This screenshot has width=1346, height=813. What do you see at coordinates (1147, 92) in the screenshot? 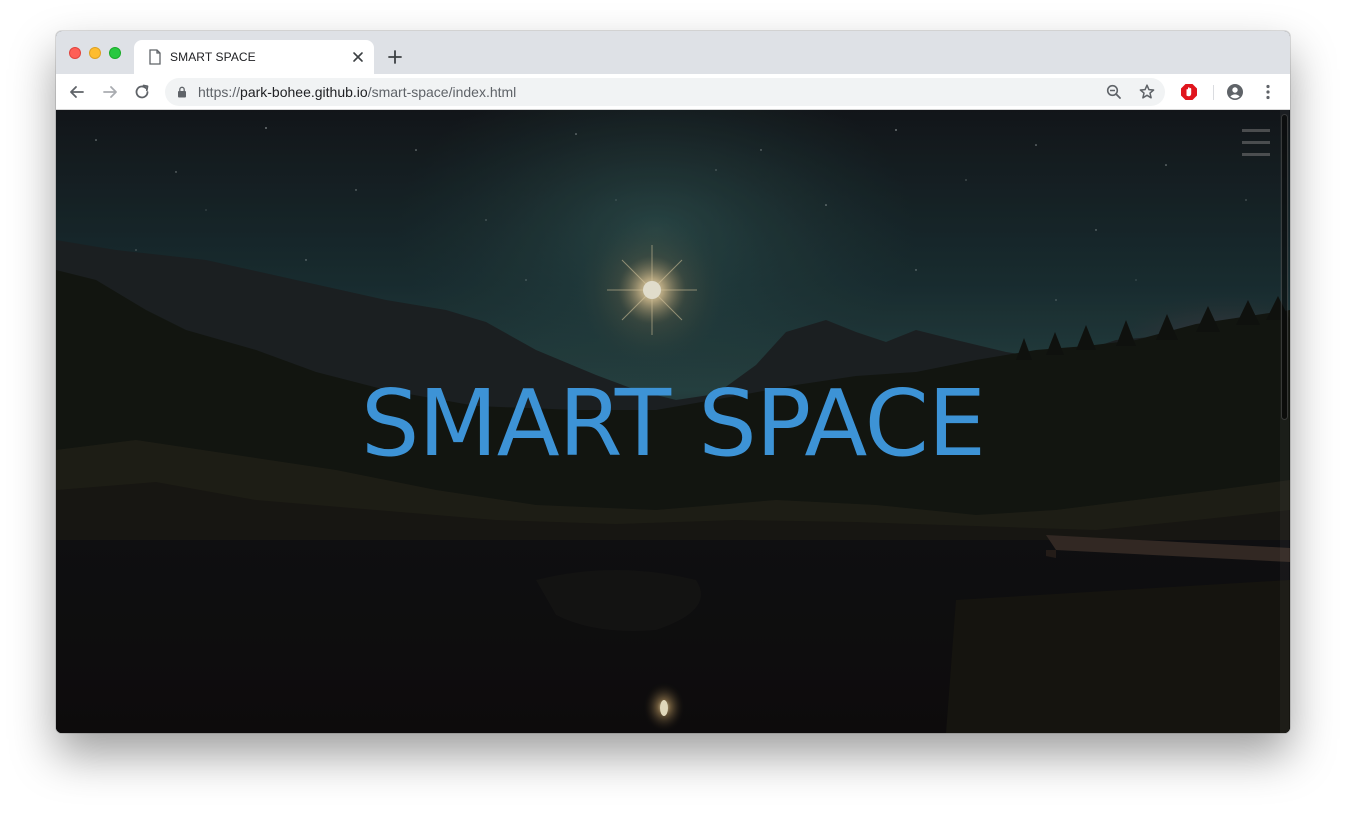
I see `star-icon` at bounding box center [1147, 92].